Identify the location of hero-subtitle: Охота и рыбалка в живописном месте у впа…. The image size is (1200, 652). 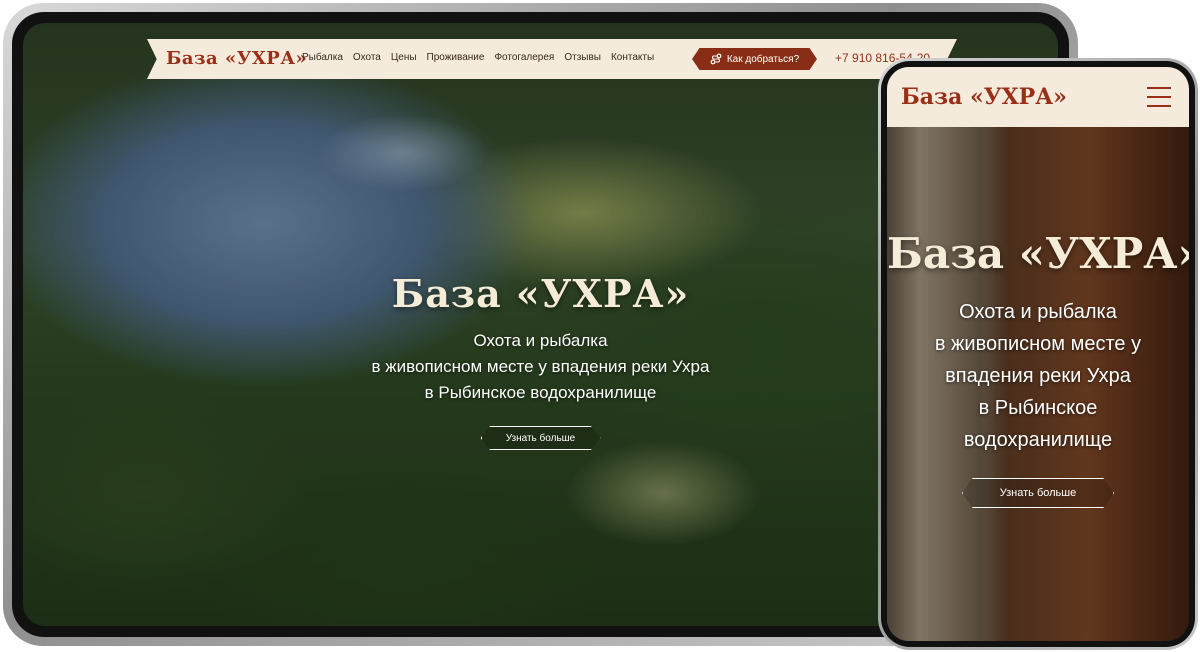
(1038, 376).